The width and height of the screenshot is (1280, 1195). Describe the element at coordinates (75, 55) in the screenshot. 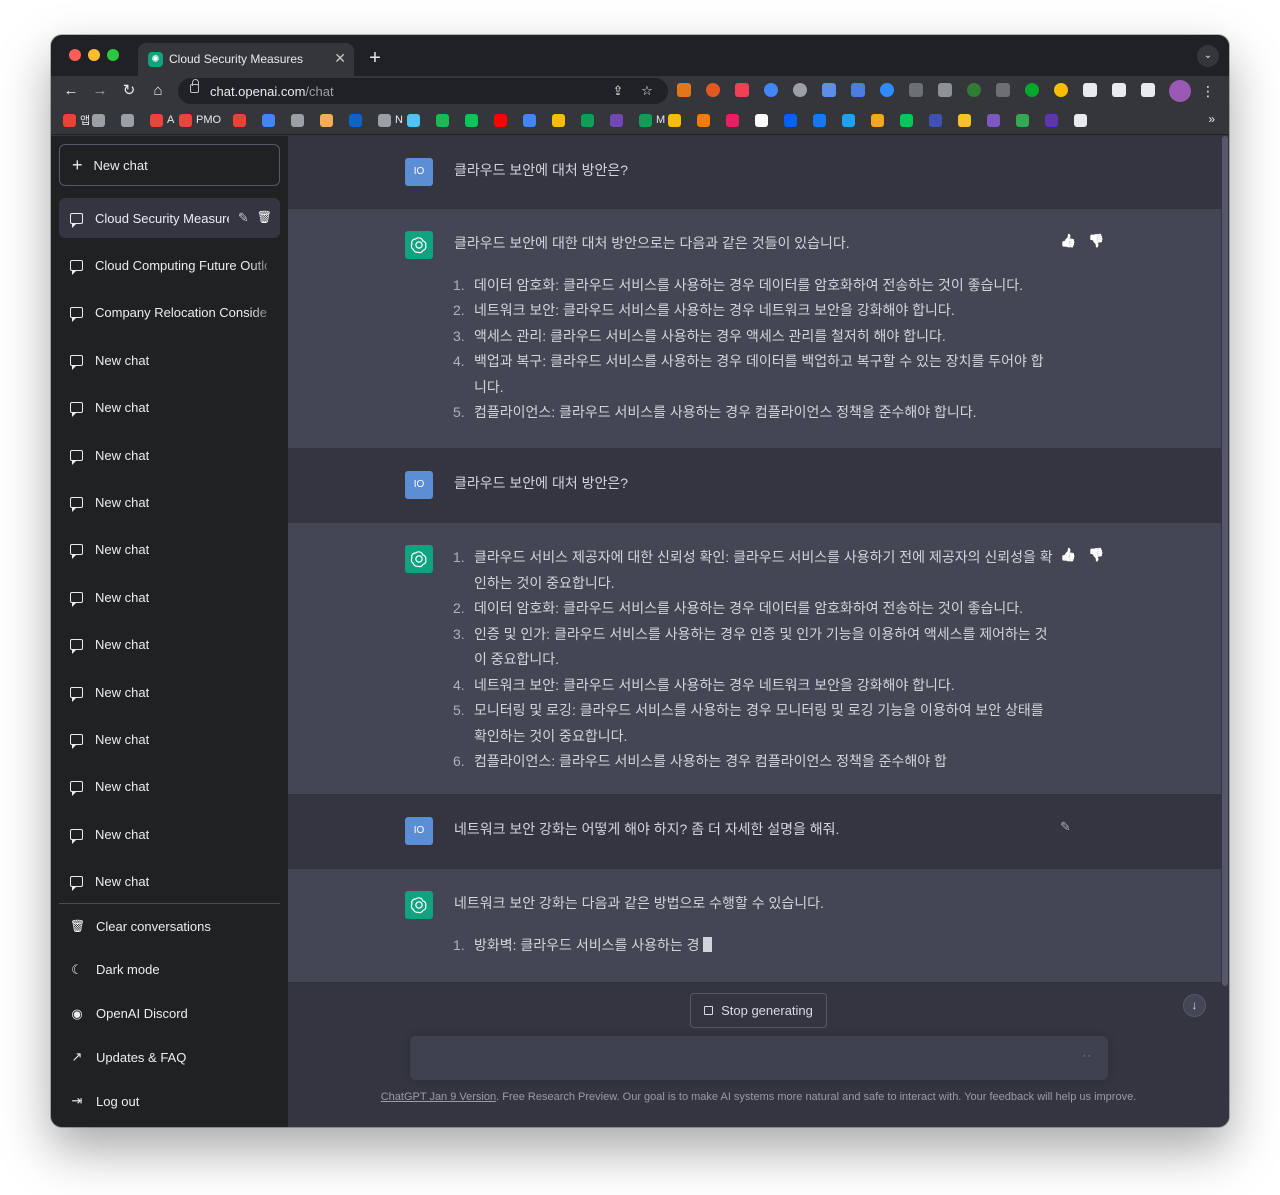

I see `close-window-button` at that location.